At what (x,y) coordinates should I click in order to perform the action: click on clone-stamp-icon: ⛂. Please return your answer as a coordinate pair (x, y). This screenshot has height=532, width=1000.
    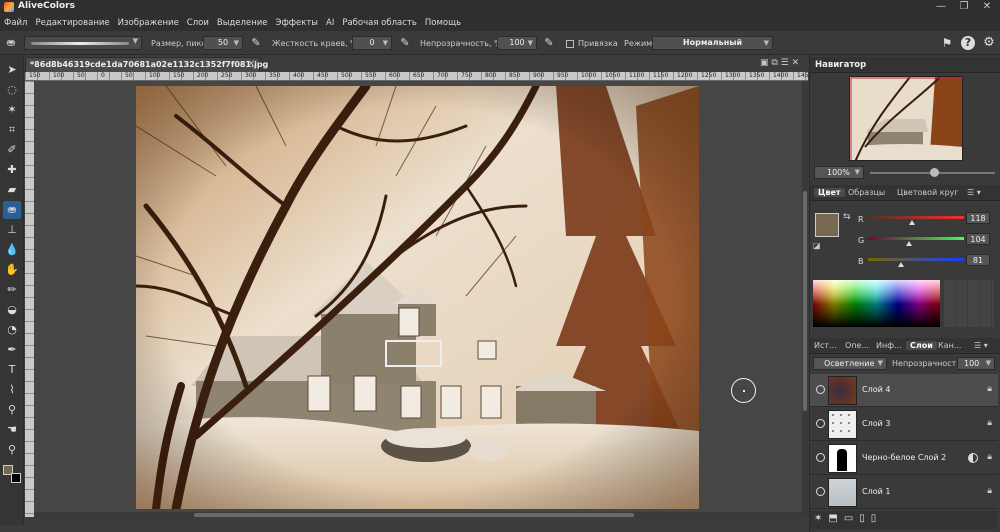
    Looking at the image, I should click on (12, 210).